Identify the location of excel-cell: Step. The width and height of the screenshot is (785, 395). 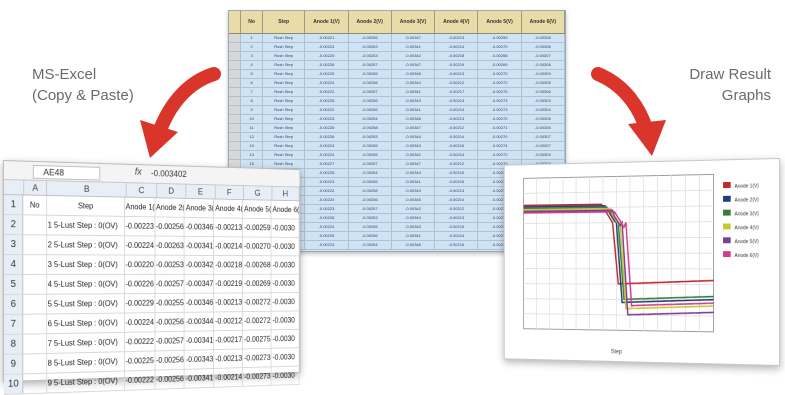
(86, 206).